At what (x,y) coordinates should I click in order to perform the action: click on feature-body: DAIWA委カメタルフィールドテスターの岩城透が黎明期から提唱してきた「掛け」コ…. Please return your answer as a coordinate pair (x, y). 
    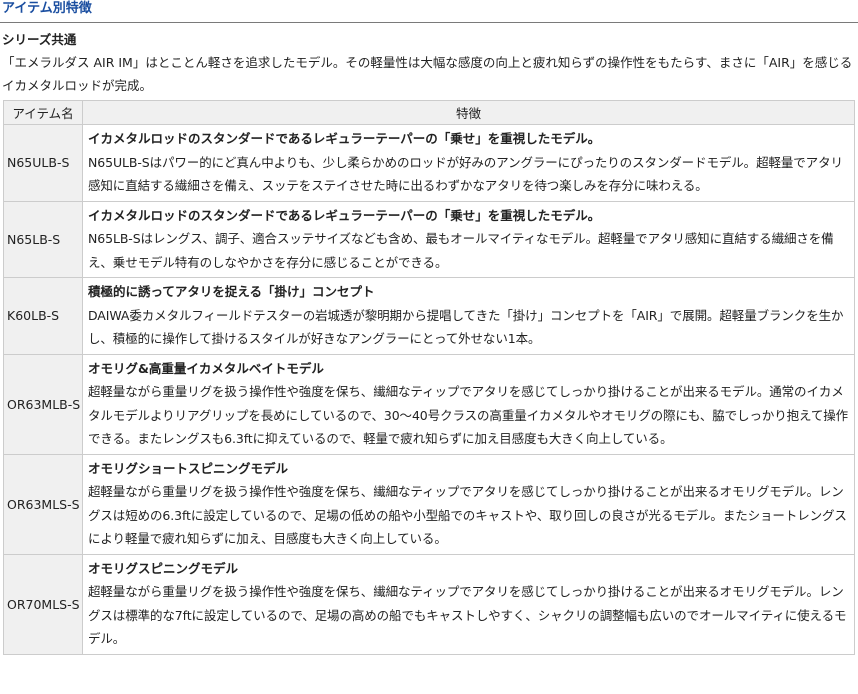
    Looking at the image, I should click on (466, 327).